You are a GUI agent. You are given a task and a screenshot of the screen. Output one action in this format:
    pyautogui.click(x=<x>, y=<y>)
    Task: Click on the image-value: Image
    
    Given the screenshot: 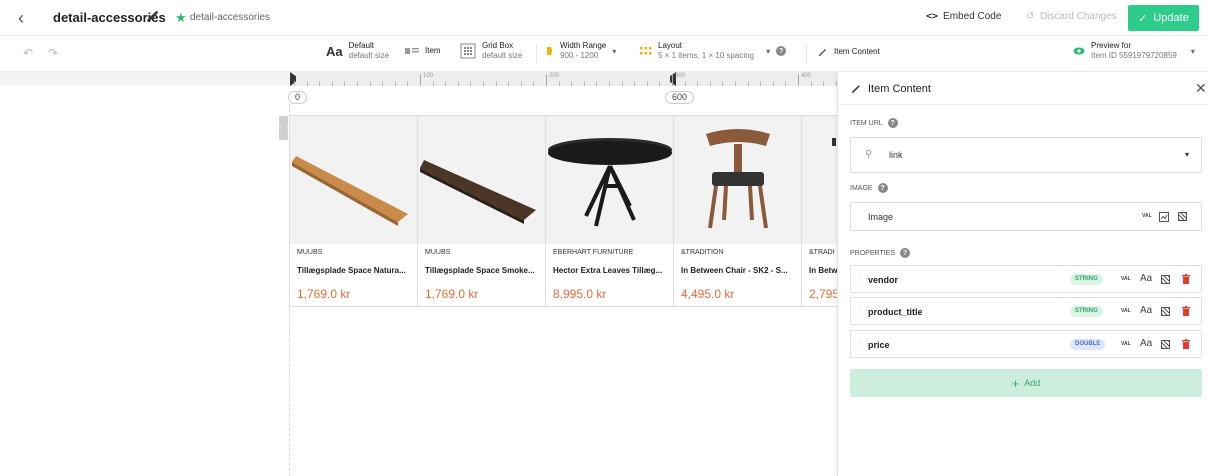 What is the action you would take?
    pyautogui.click(x=881, y=217)
    